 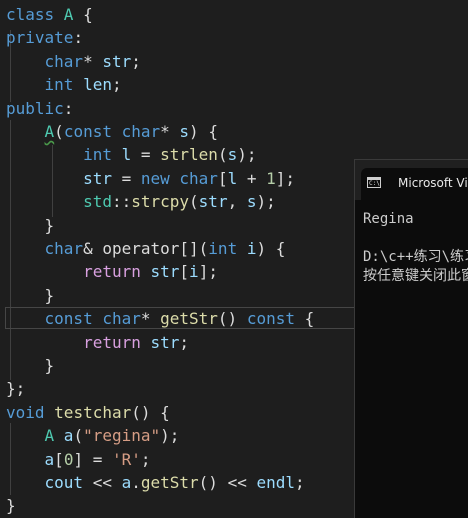 What do you see at coordinates (97, 202) in the screenshot?
I see `code-token: std` at bounding box center [97, 202].